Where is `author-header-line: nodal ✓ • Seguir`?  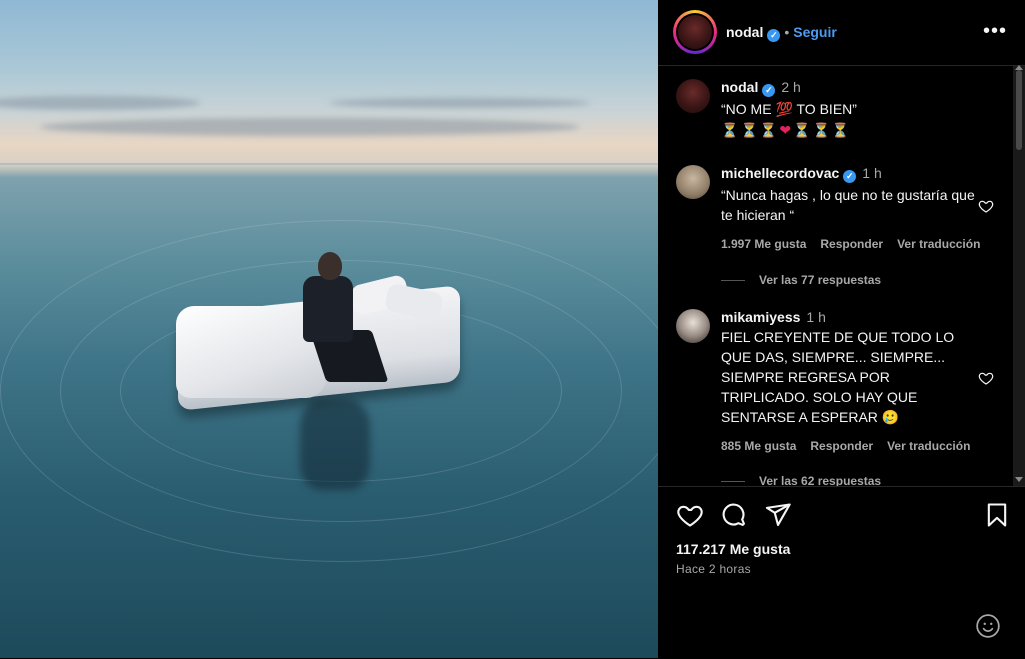
author-header-line: nodal ✓ • Seguir is located at coordinates (781, 33).